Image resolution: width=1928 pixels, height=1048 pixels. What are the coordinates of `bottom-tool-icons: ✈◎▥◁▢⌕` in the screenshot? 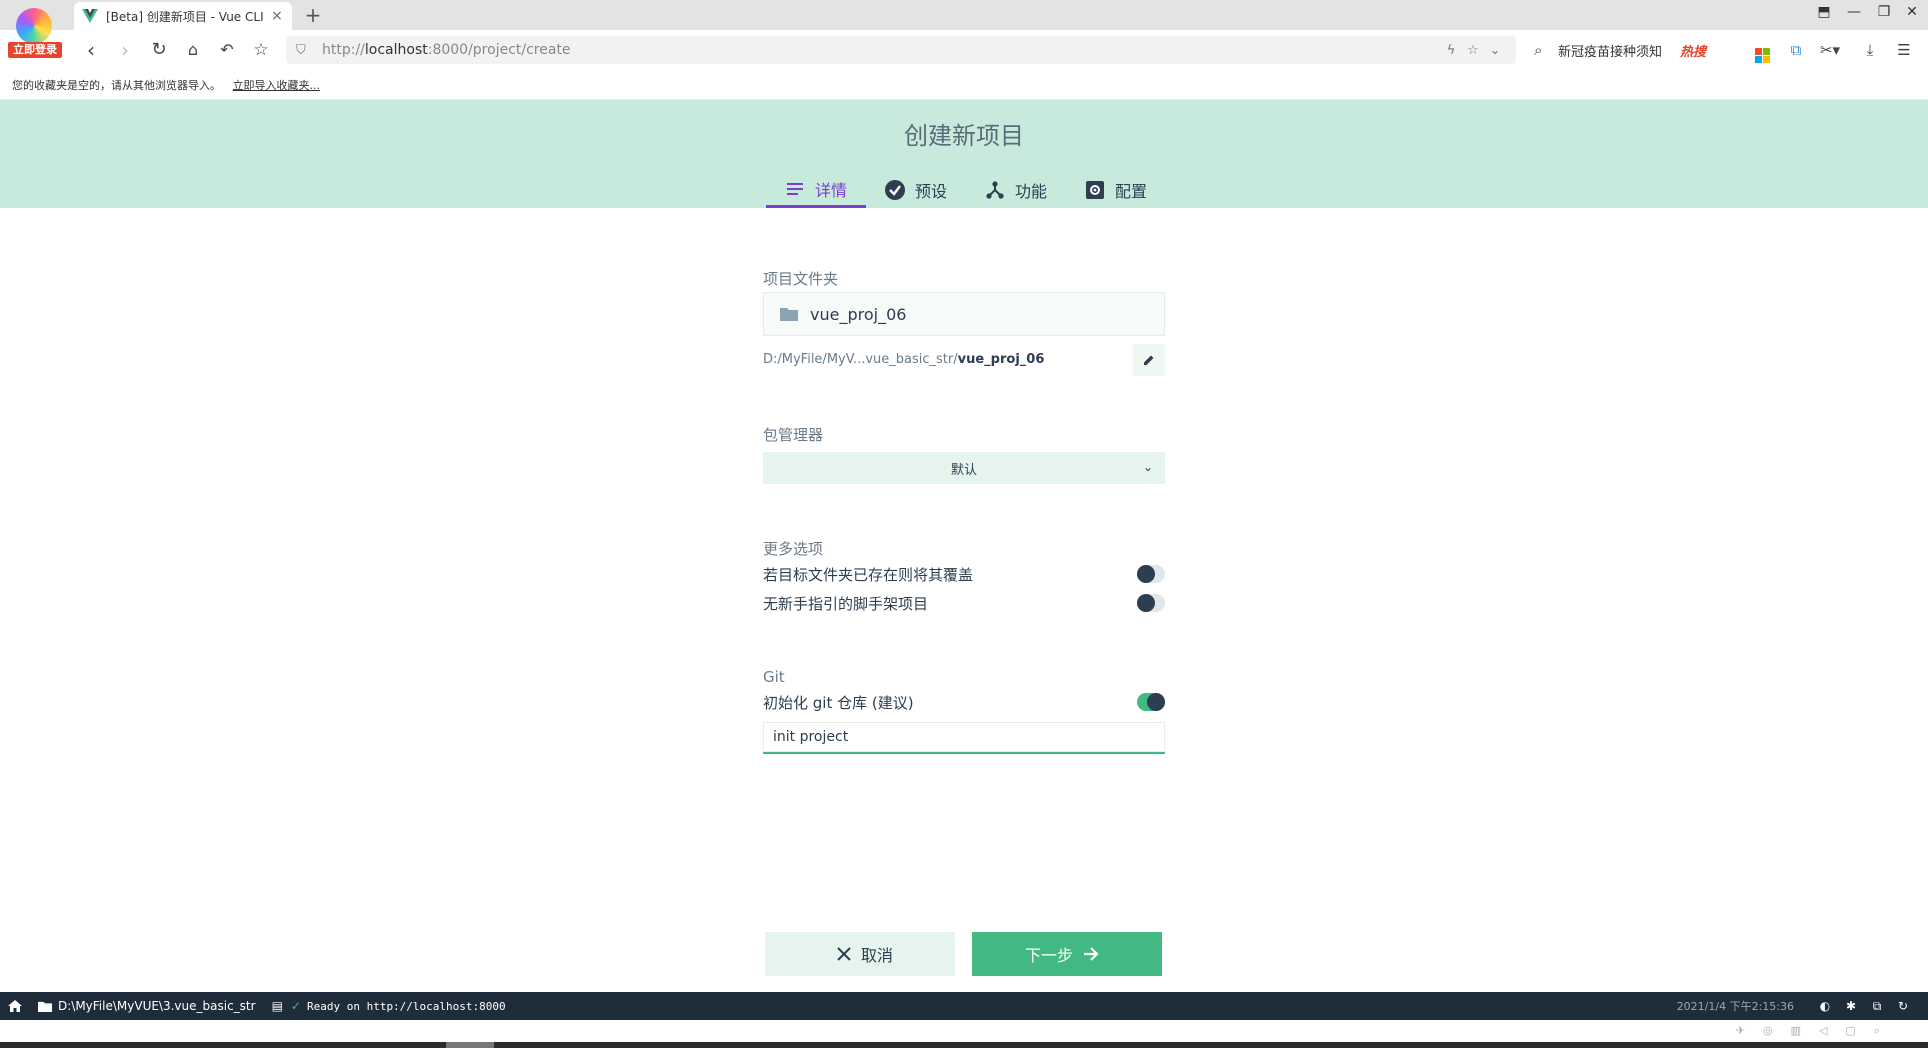 It's located at (1817, 1031).